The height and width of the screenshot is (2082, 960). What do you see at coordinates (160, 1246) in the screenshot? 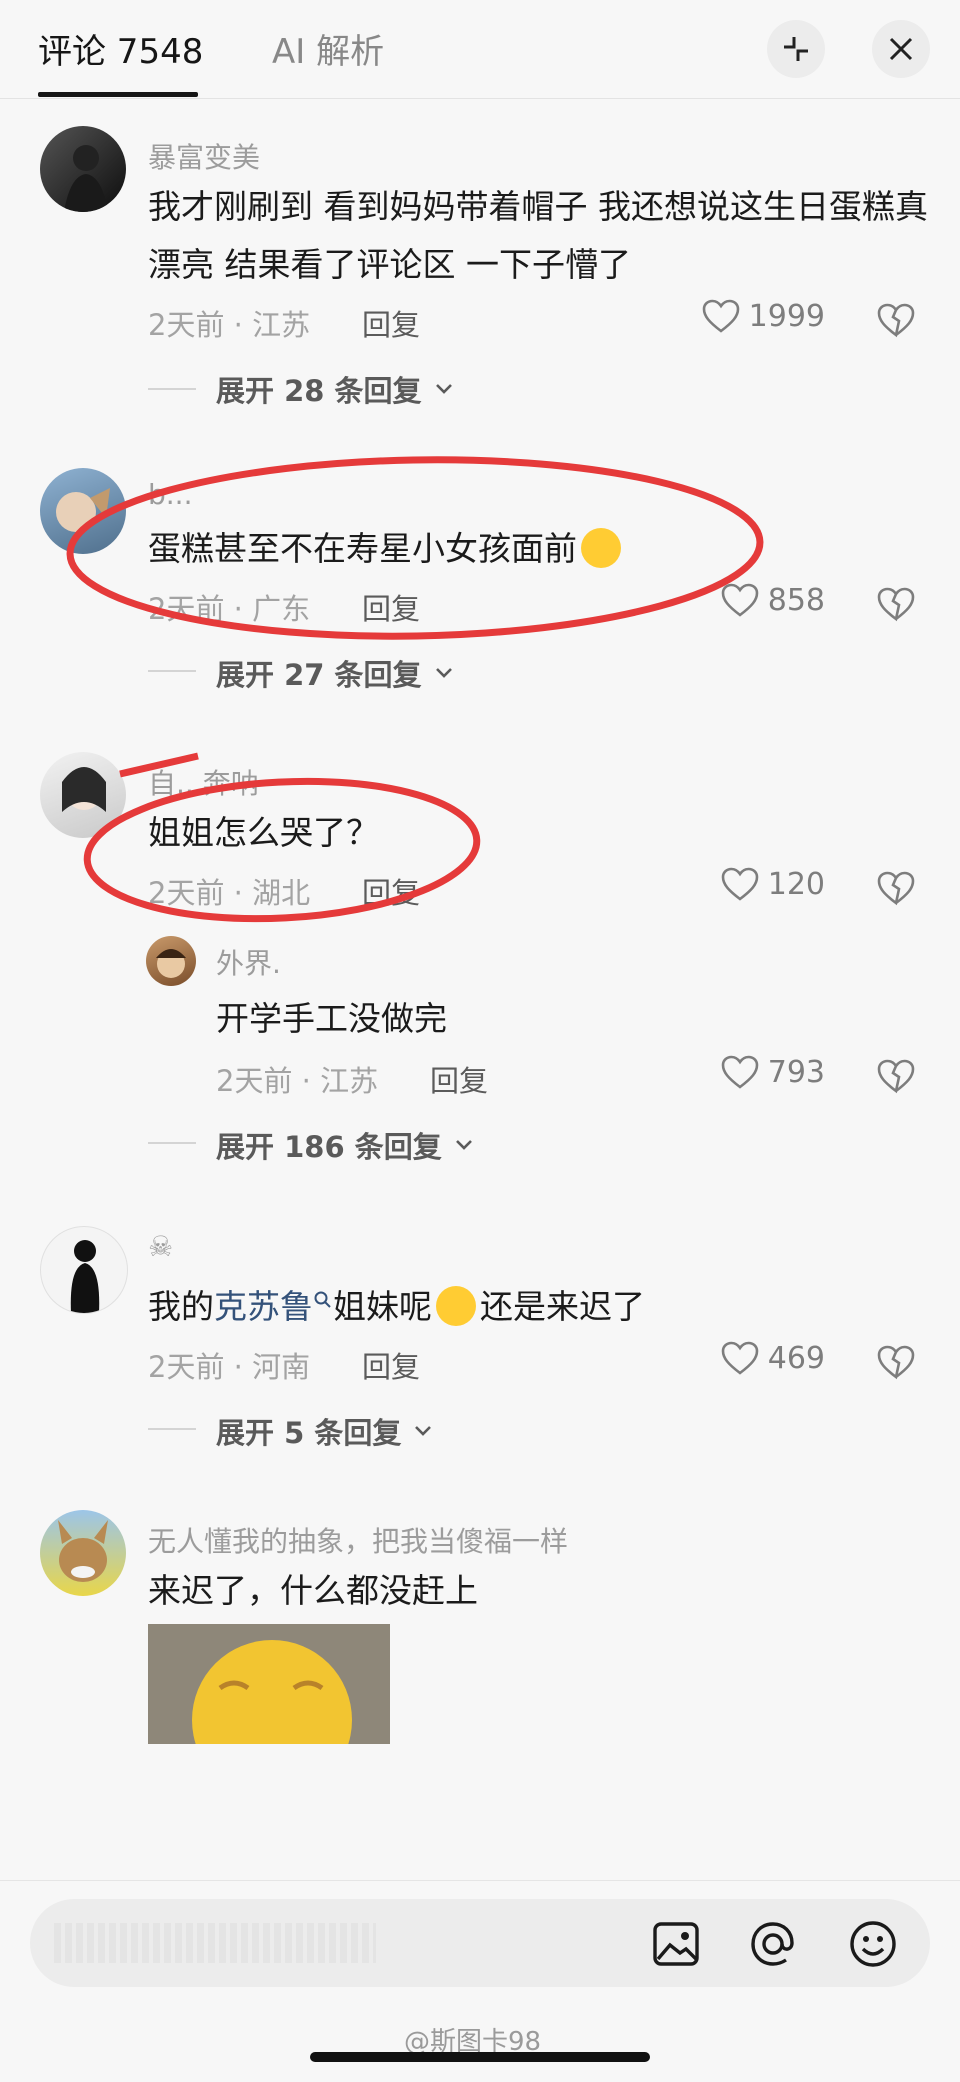
I see `comment-username: ☠` at bounding box center [160, 1246].